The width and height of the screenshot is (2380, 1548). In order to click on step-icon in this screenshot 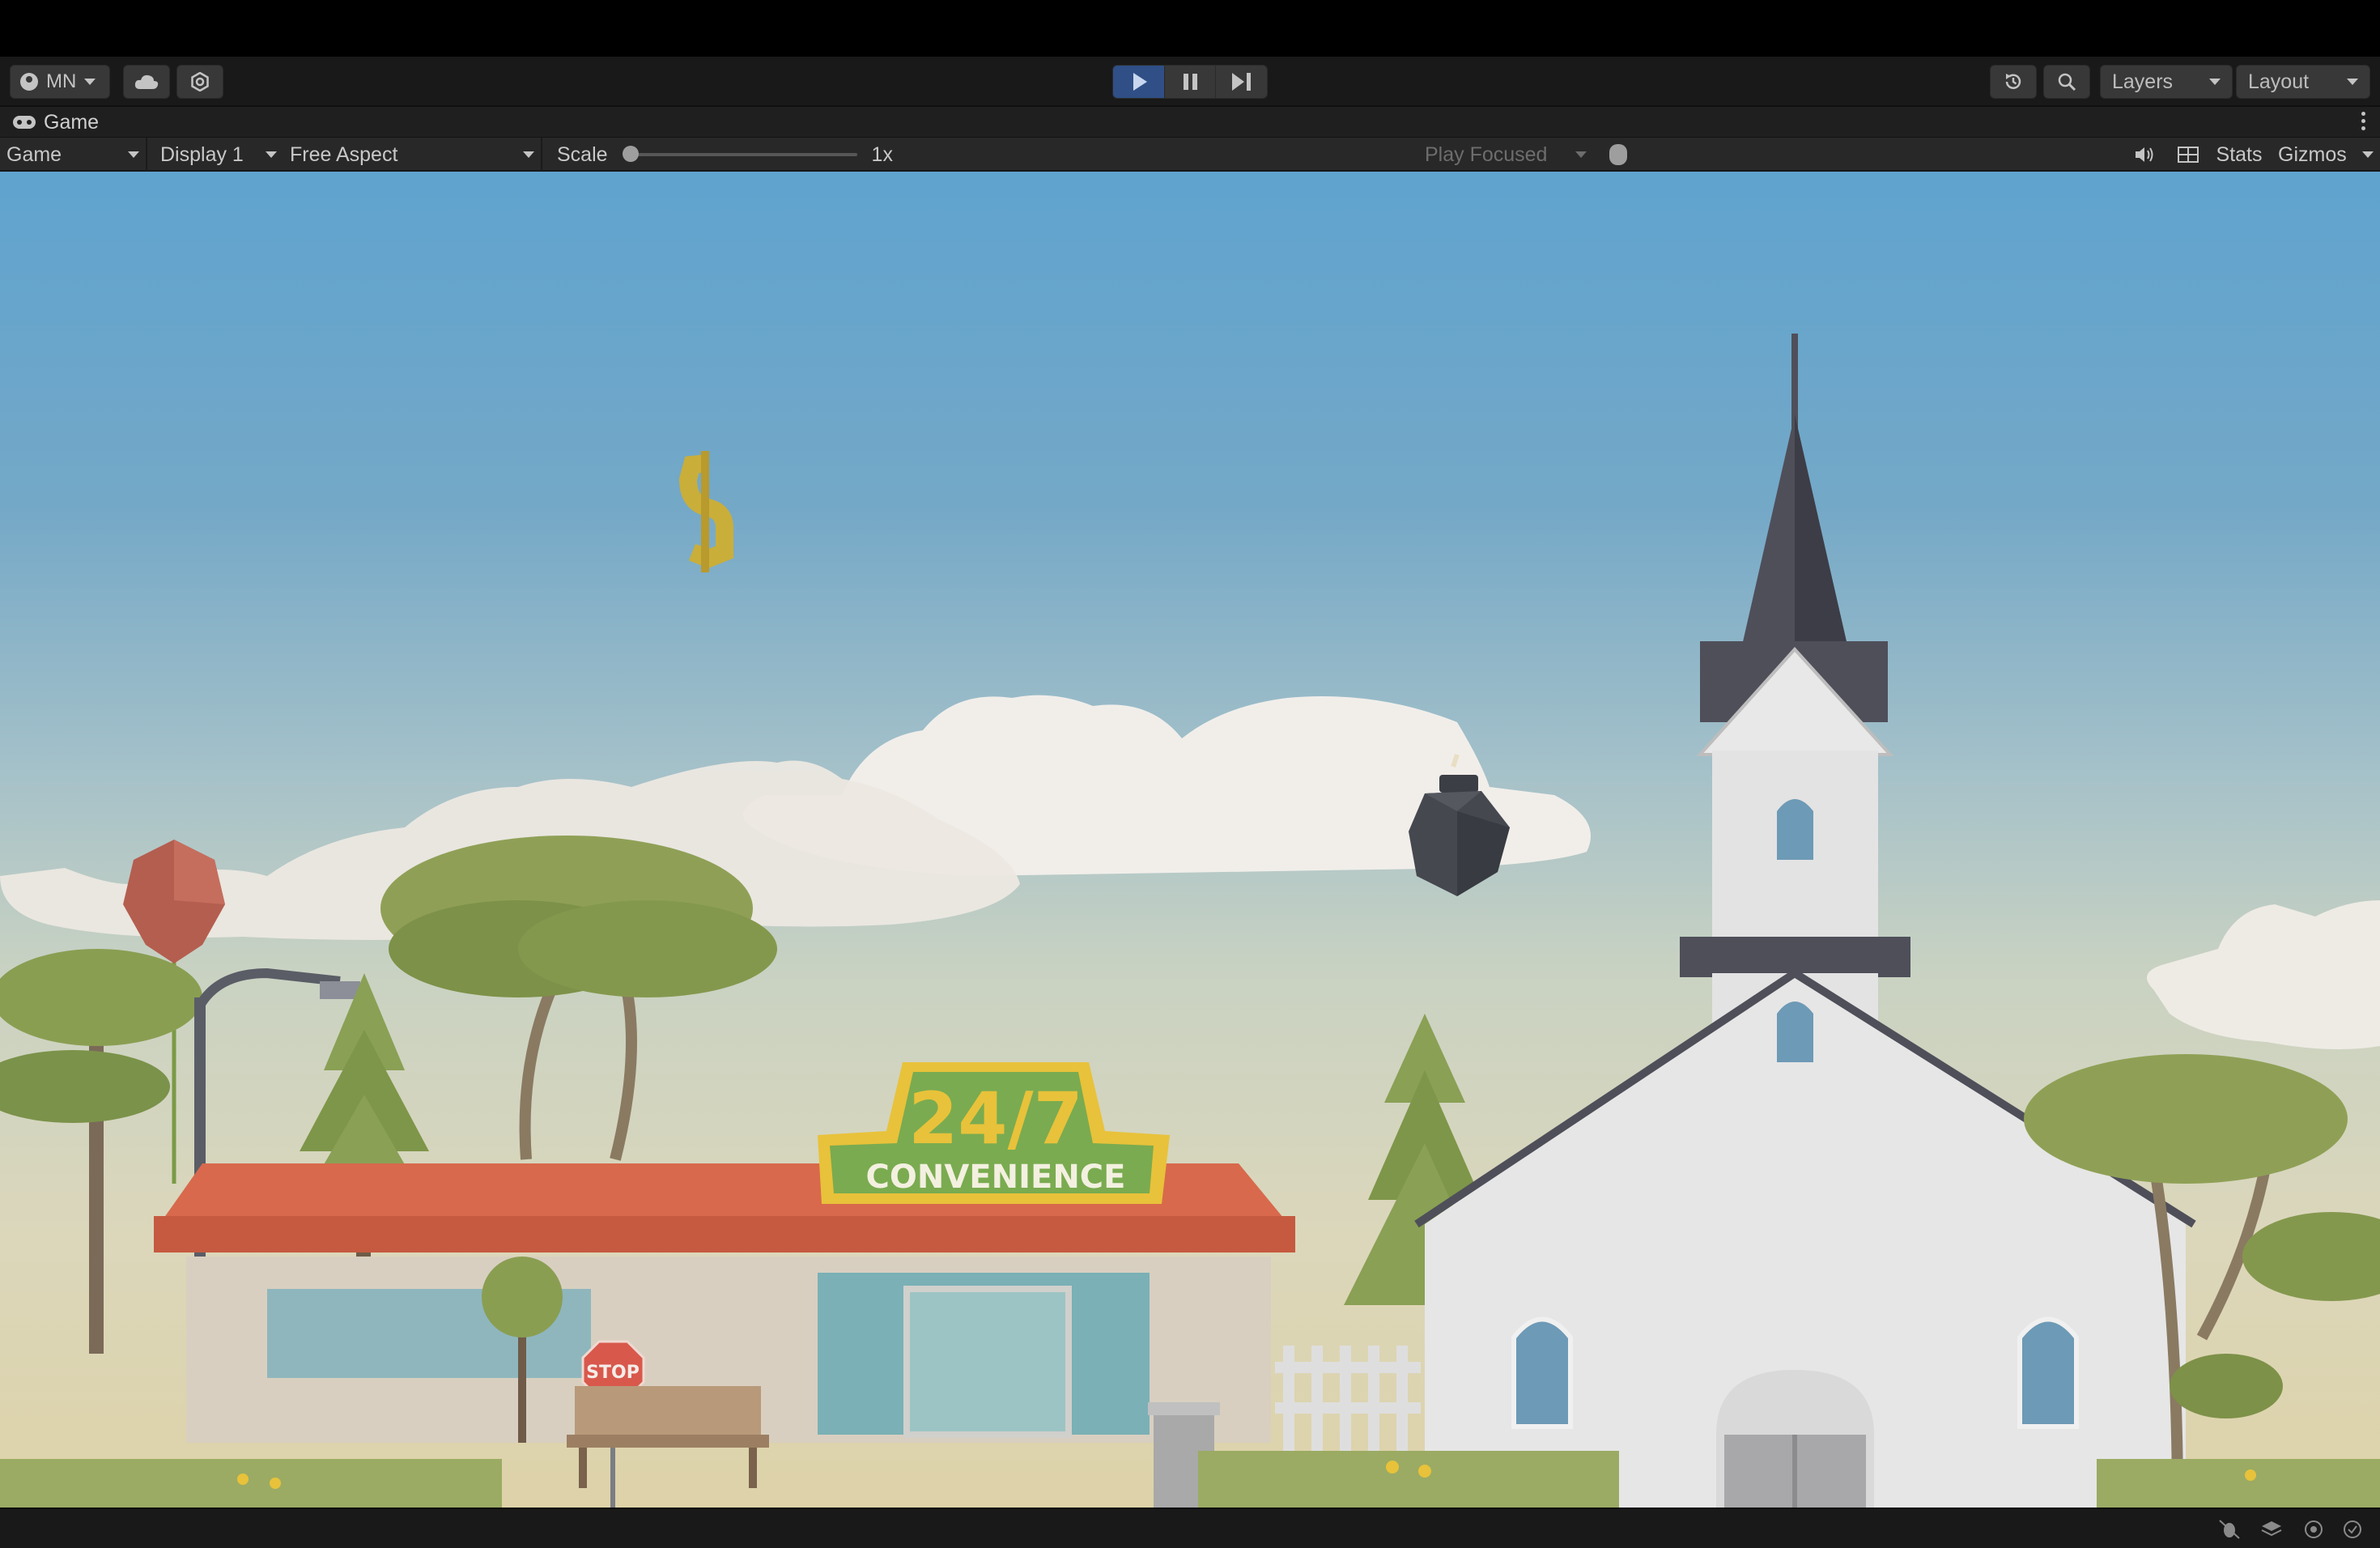, I will do `click(1242, 82)`.